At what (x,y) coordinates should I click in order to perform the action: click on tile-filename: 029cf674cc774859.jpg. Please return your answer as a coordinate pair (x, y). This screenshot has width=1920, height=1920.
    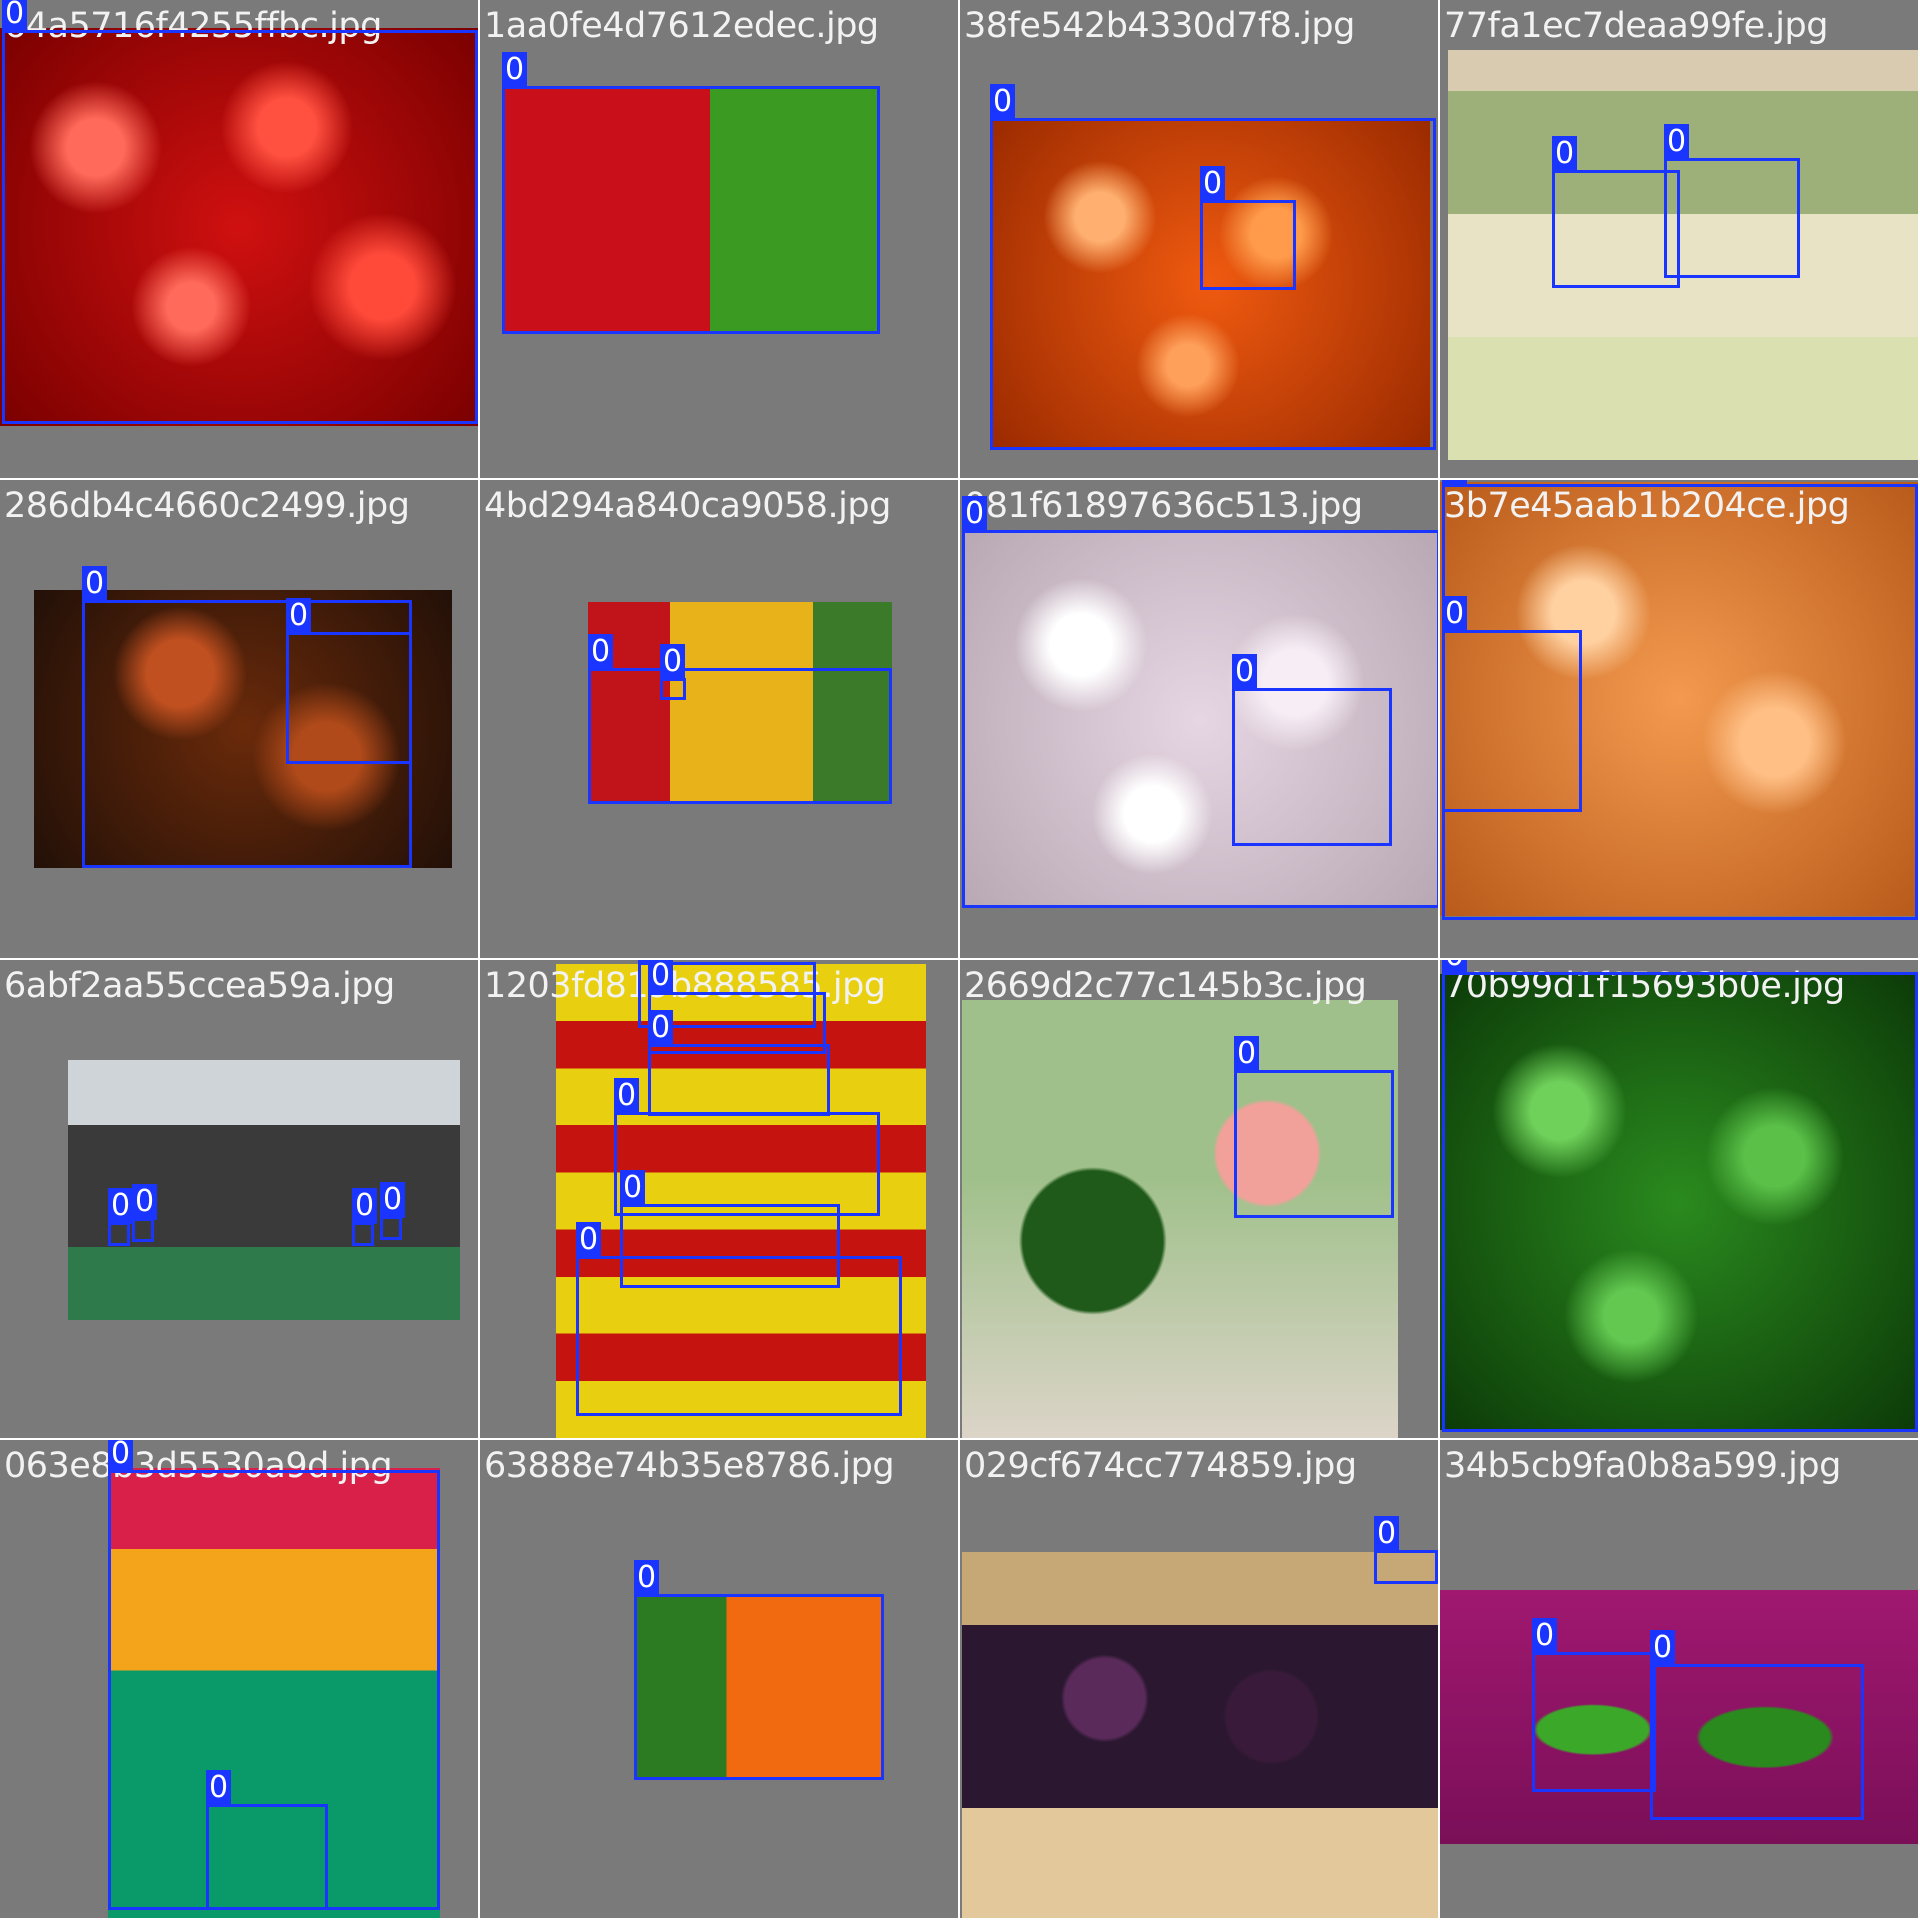
    Looking at the image, I should click on (1160, 1466).